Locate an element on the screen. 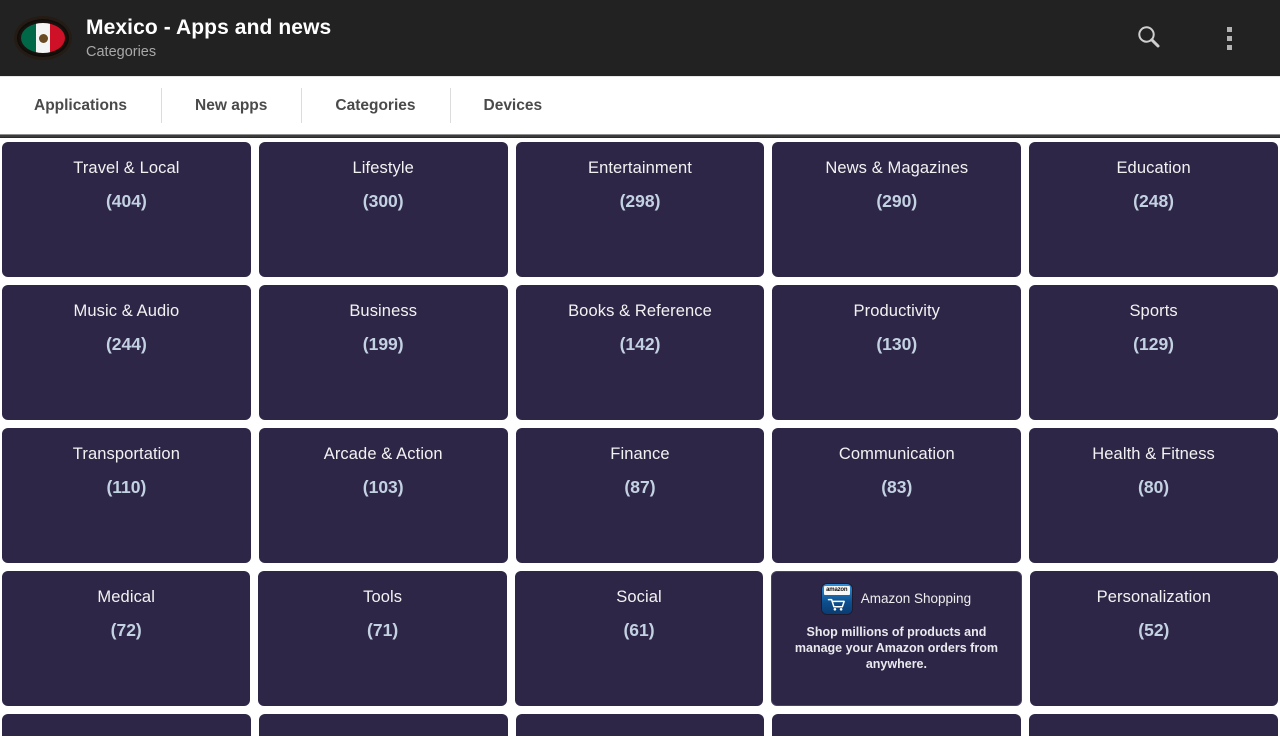  category-name: Travel & Local is located at coordinates (126, 168).